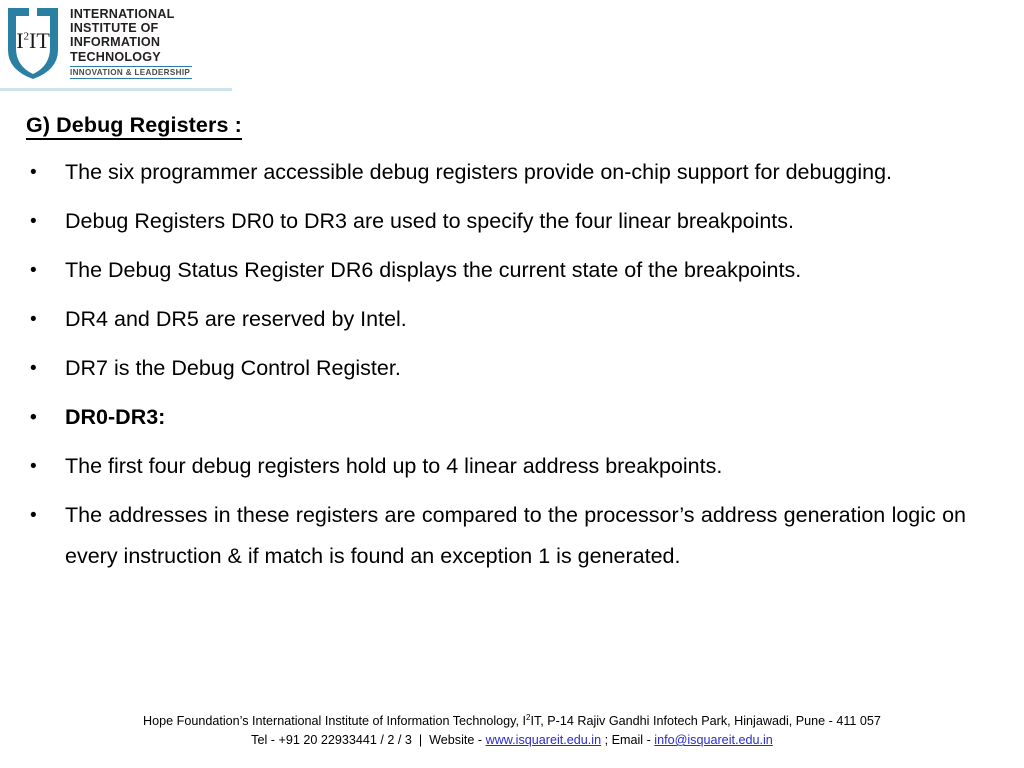  Describe the element at coordinates (496, 319) in the screenshot. I see `bullet-item-4: DR4 and DR5 are reserved by Intel.` at that location.